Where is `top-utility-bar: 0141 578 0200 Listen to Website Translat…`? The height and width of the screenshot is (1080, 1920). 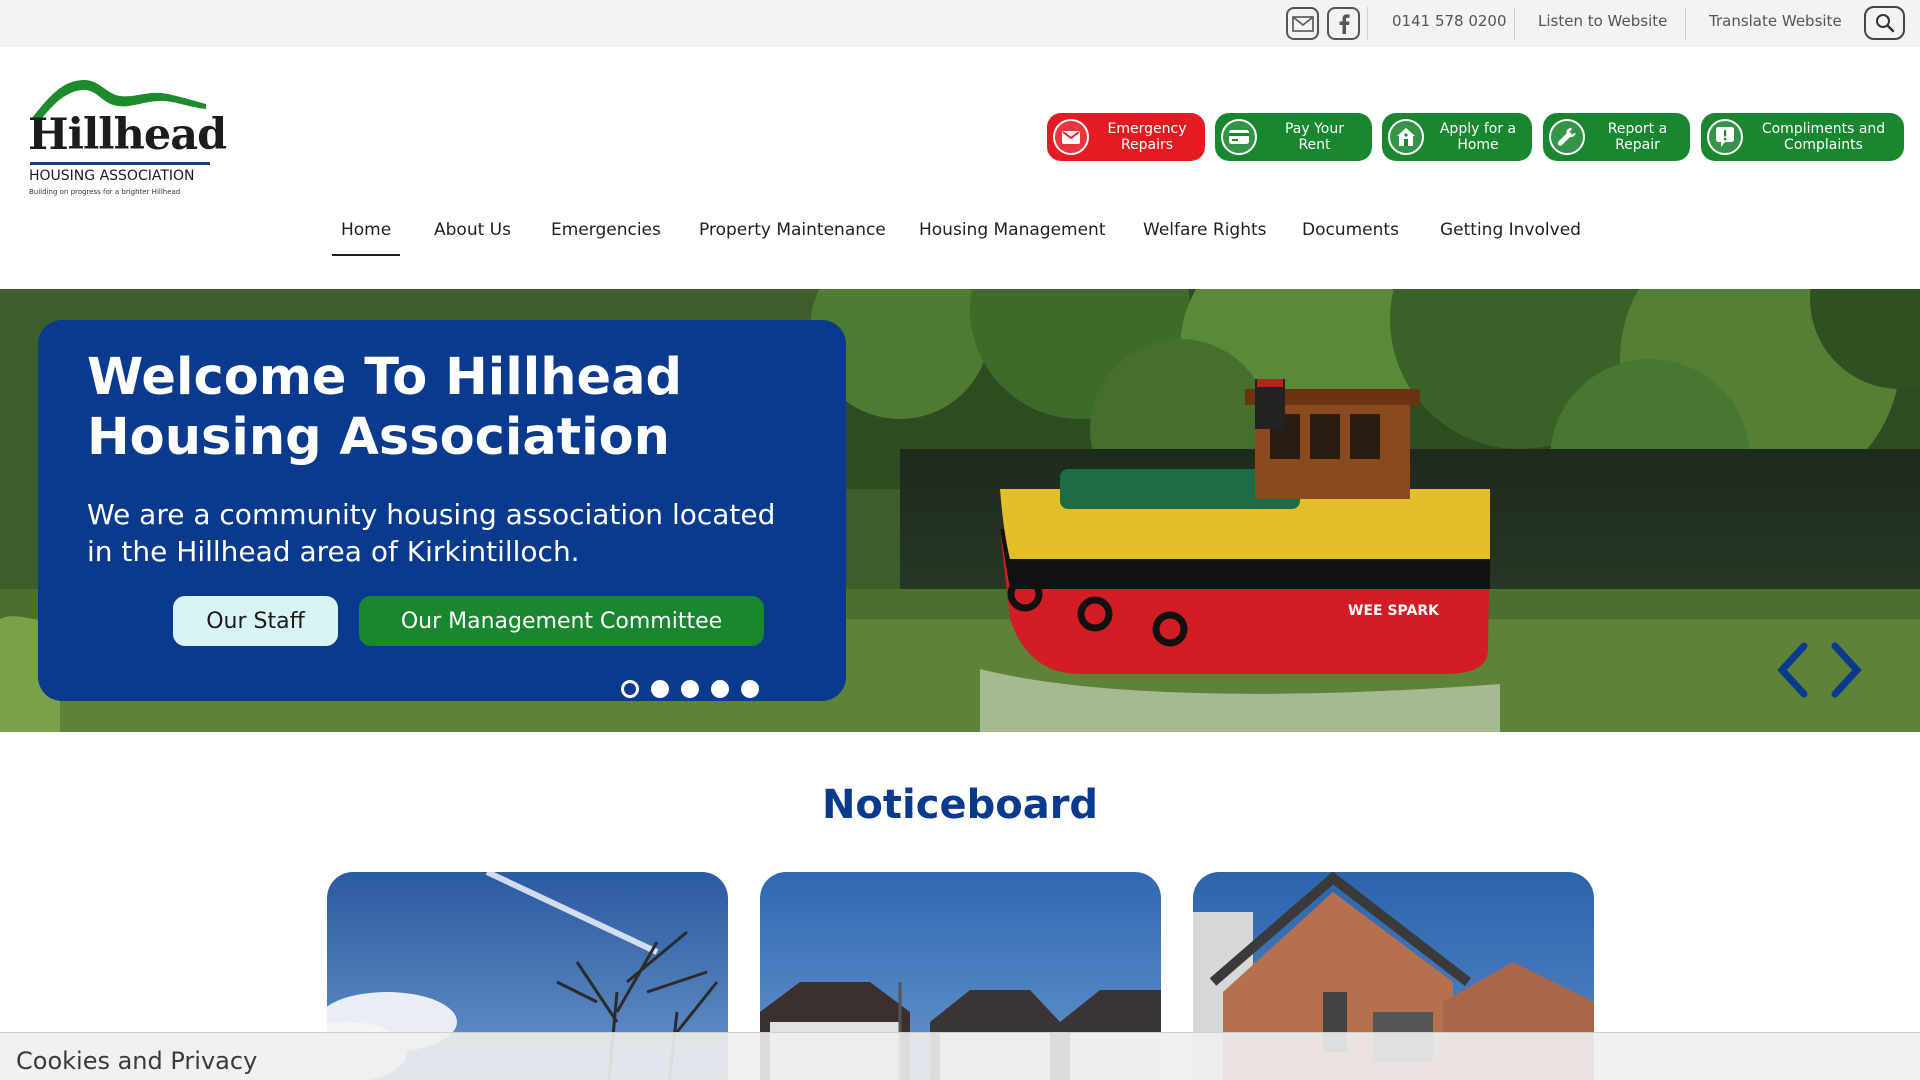 top-utility-bar: 0141 578 0200 Listen to Website Translat… is located at coordinates (960, 23).